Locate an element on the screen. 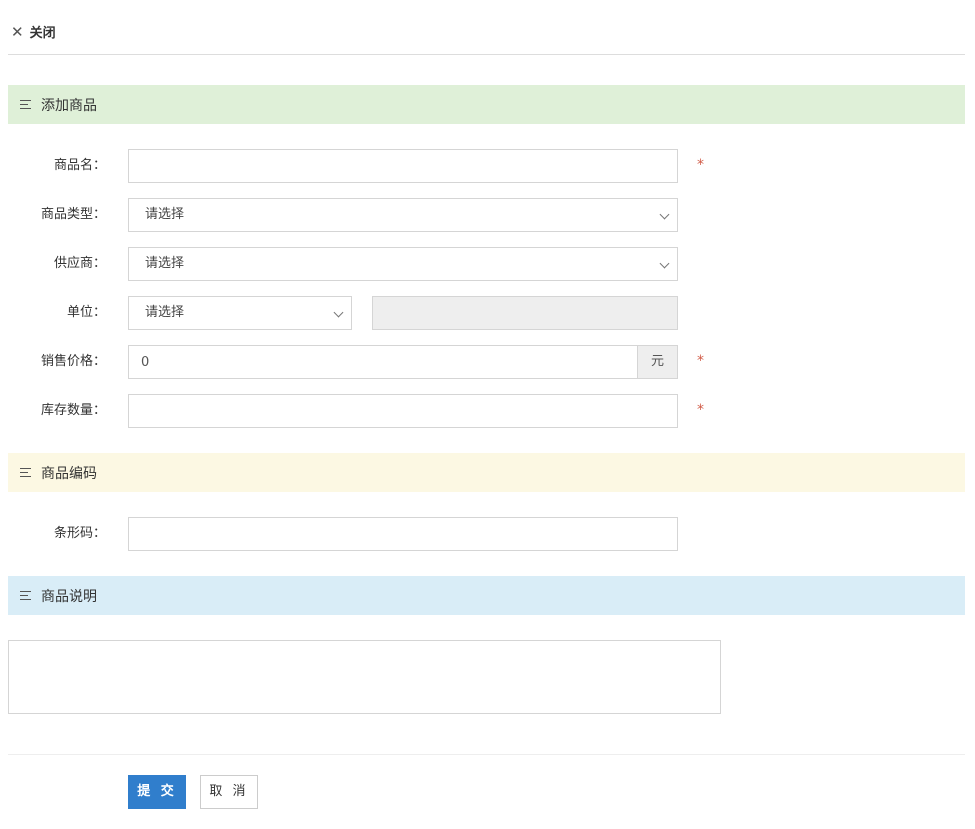  form-row-type: 商品类型： 请选择 is located at coordinates (487, 215).